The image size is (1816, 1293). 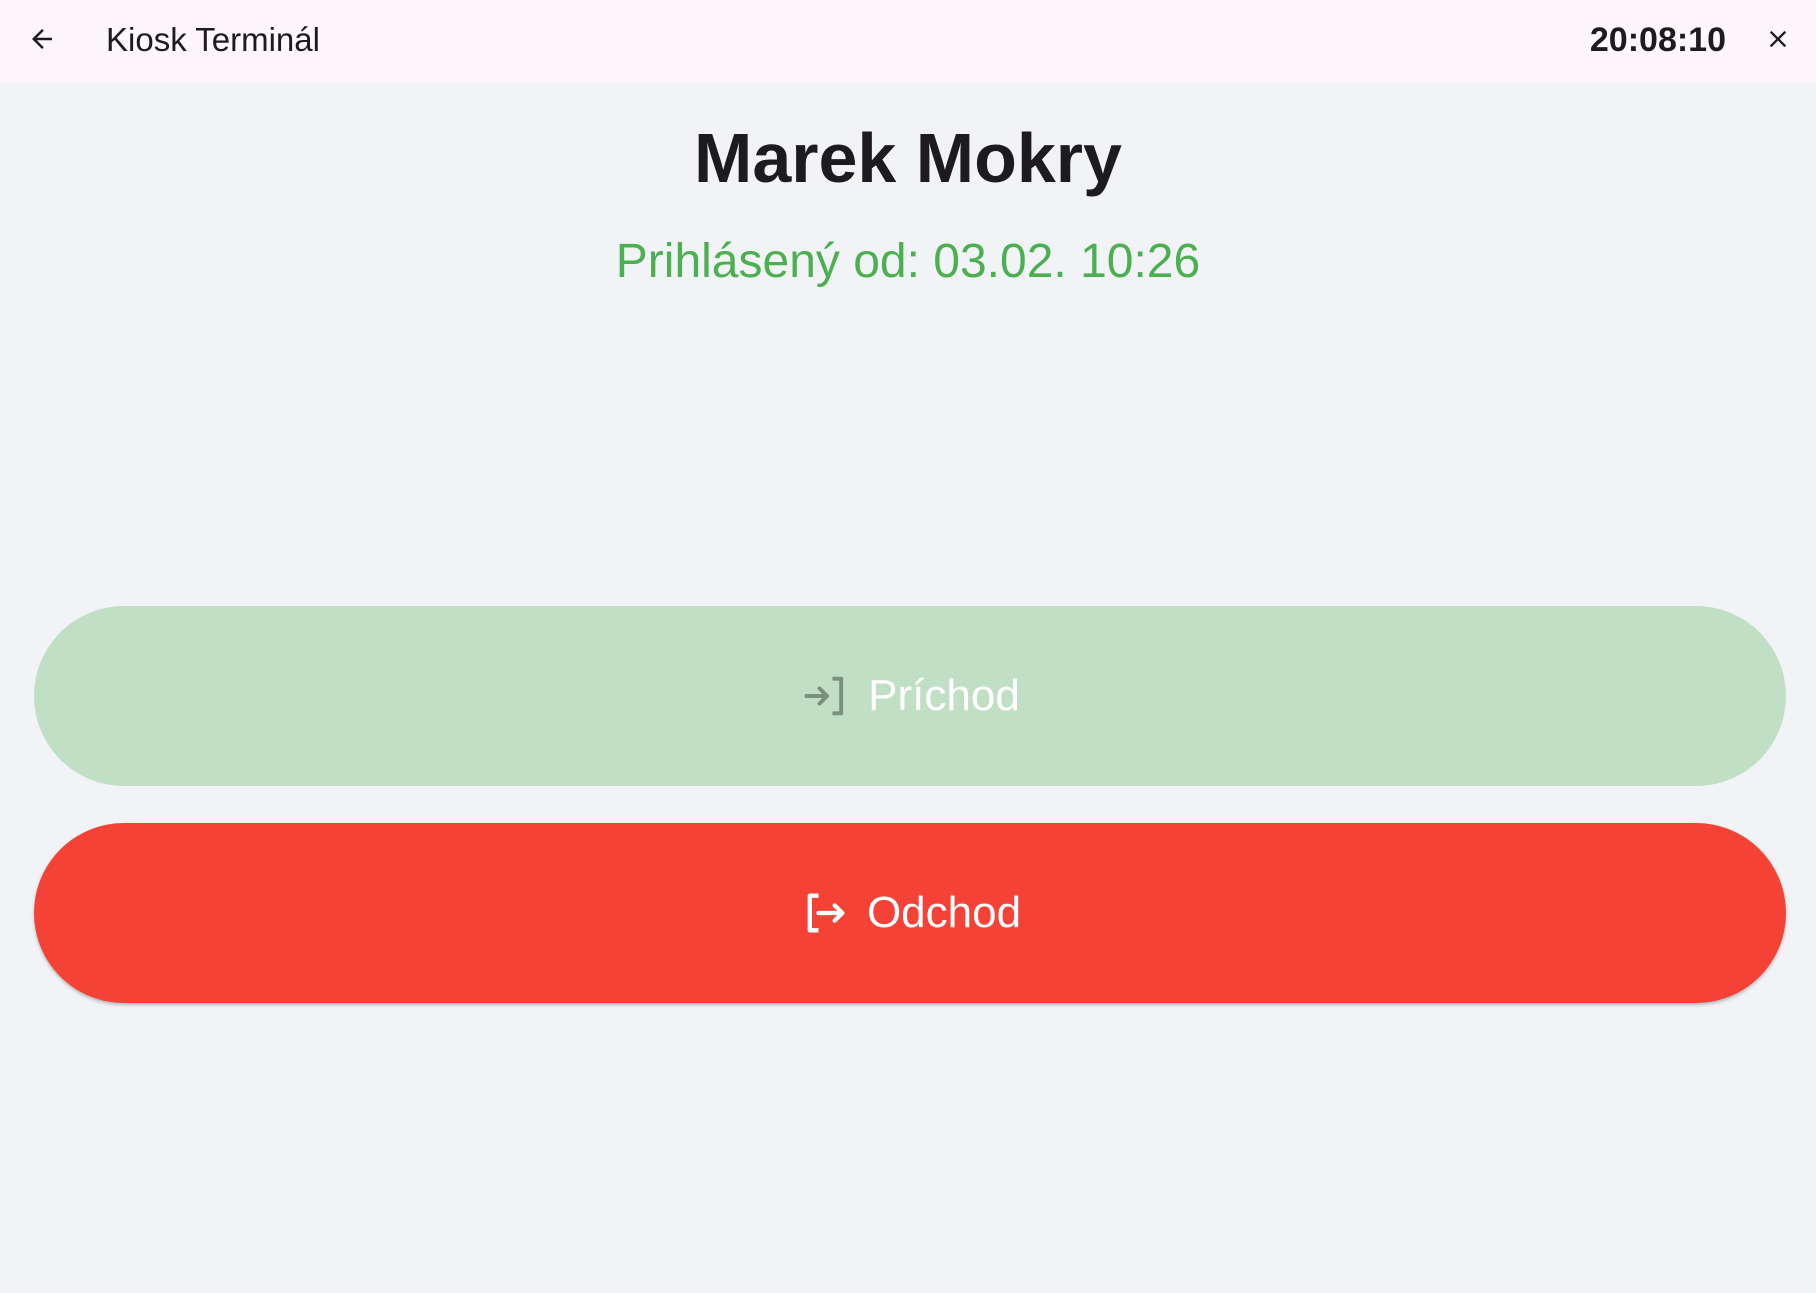 I want to click on back-button, so click(x=42, y=41).